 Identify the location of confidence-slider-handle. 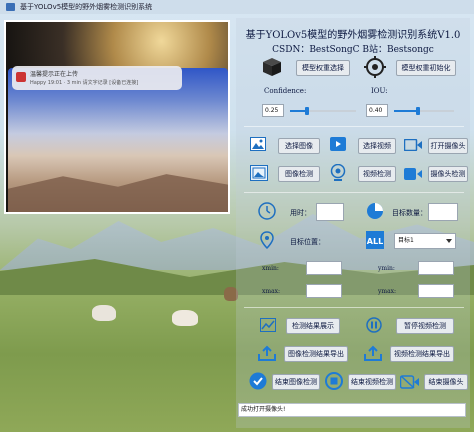
(306, 111).